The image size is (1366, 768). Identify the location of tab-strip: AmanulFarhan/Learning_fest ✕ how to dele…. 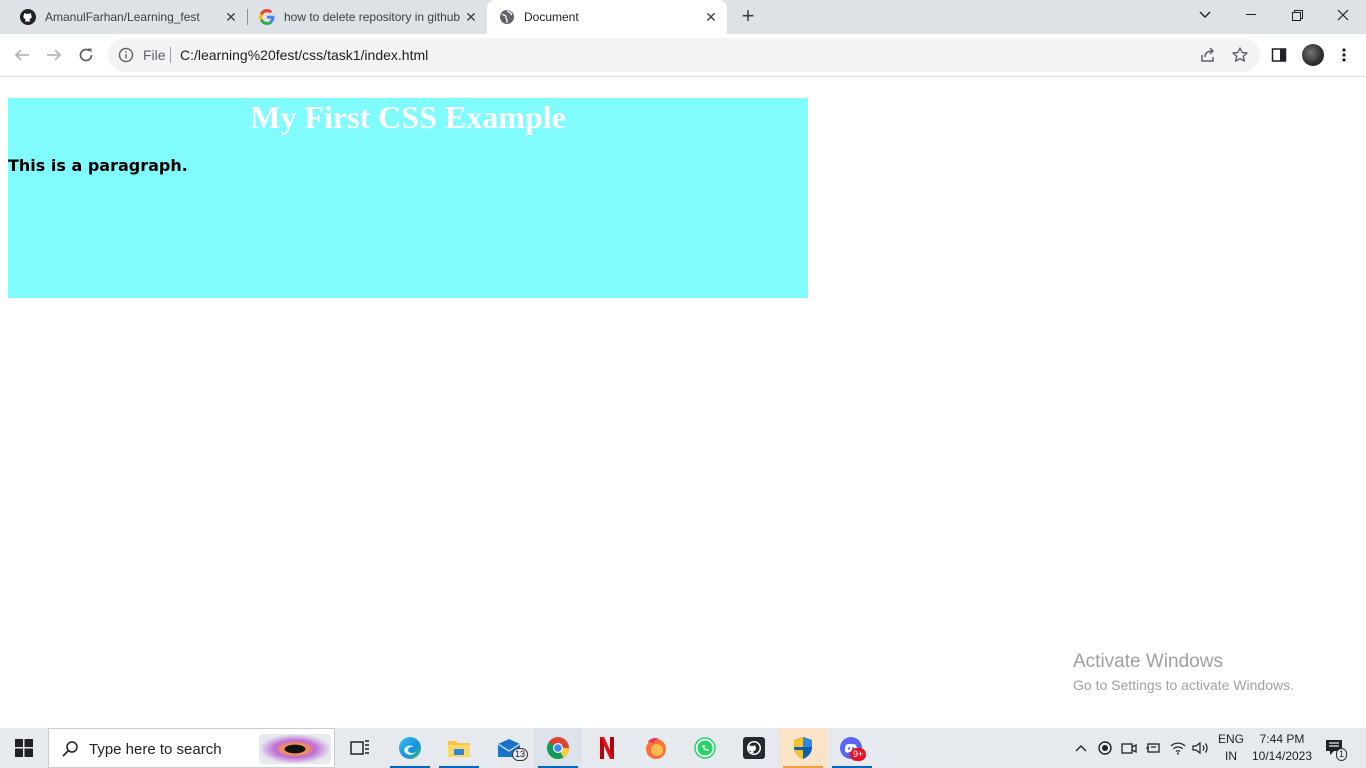
(683, 17).